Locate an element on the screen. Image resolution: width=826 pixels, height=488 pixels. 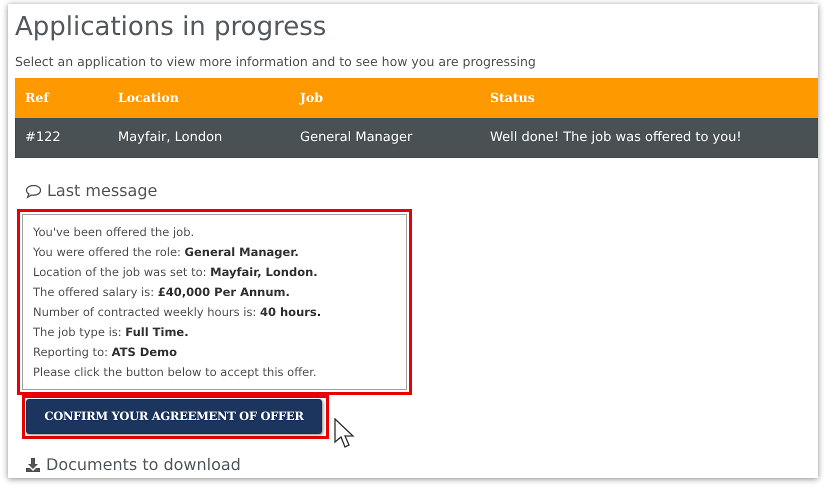
message-line: Reporting to: ATS Demo is located at coordinates (105, 352).